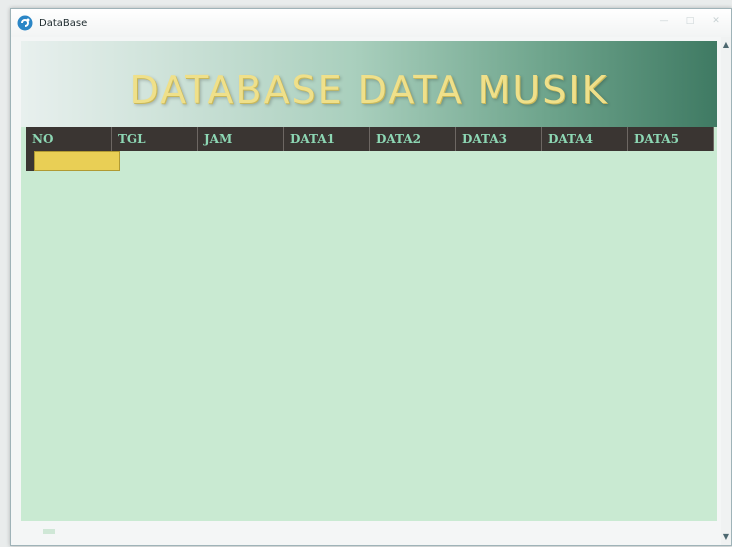 The width and height of the screenshot is (732, 547). What do you see at coordinates (413, 139) in the screenshot?
I see `column-header-data2: DATA2` at bounding box center [413, 139].